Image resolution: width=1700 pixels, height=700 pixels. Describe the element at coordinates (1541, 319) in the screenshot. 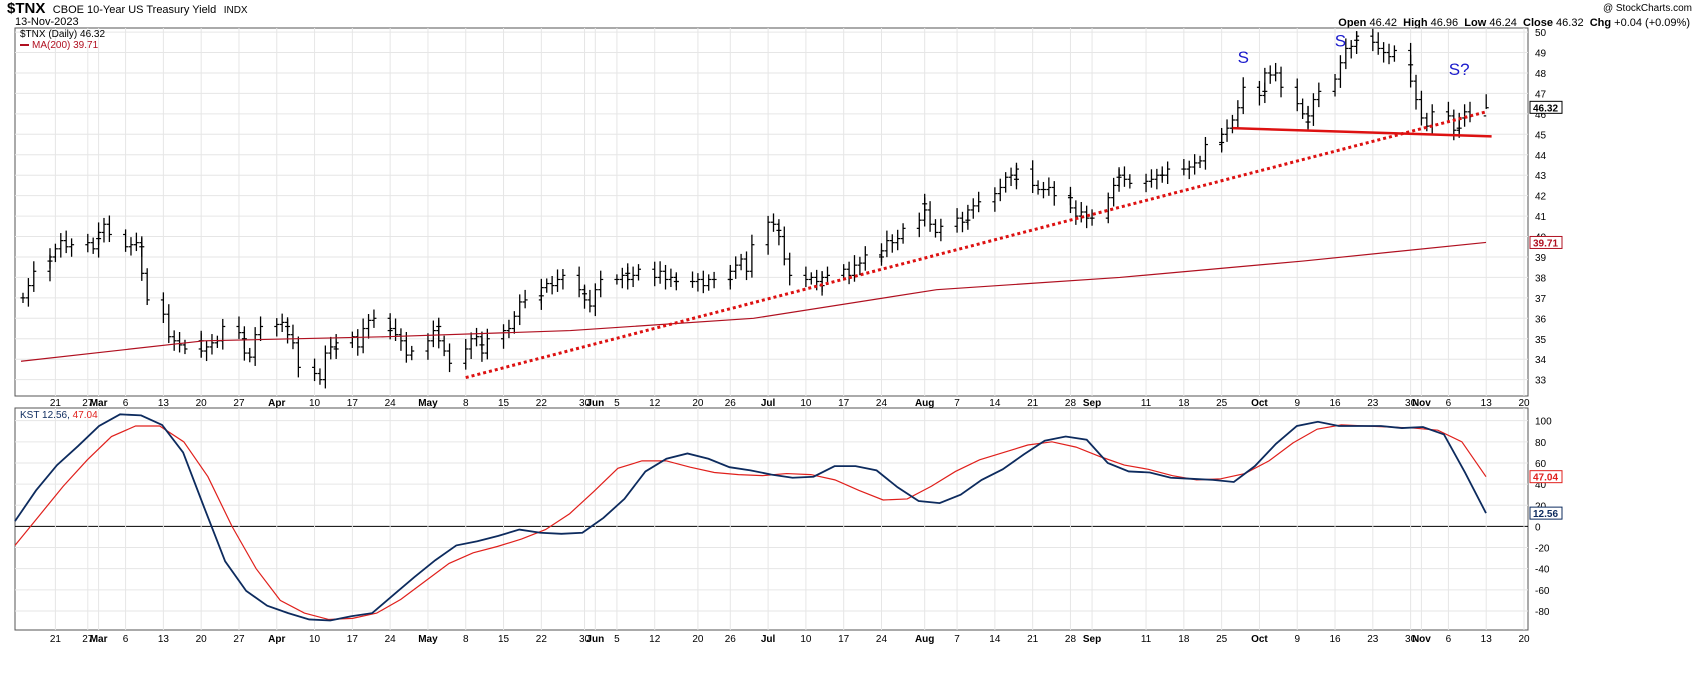

I see `price-y-tick-label: 36` at that location.